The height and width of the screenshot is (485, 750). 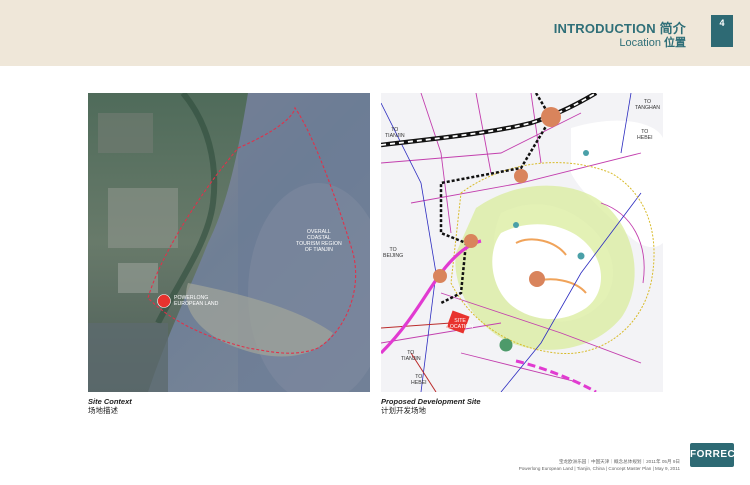 What do you see at coordinates (460, 324) in the screenshot?
I see `label-site-location: SITE LOCATION` at bounding box center [460, 324].